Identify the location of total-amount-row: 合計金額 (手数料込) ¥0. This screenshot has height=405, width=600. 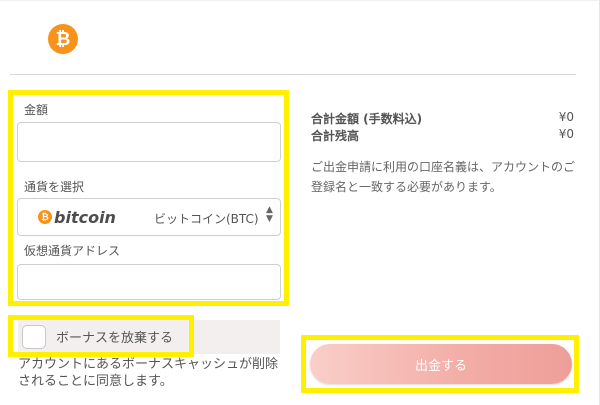
(443, 118).